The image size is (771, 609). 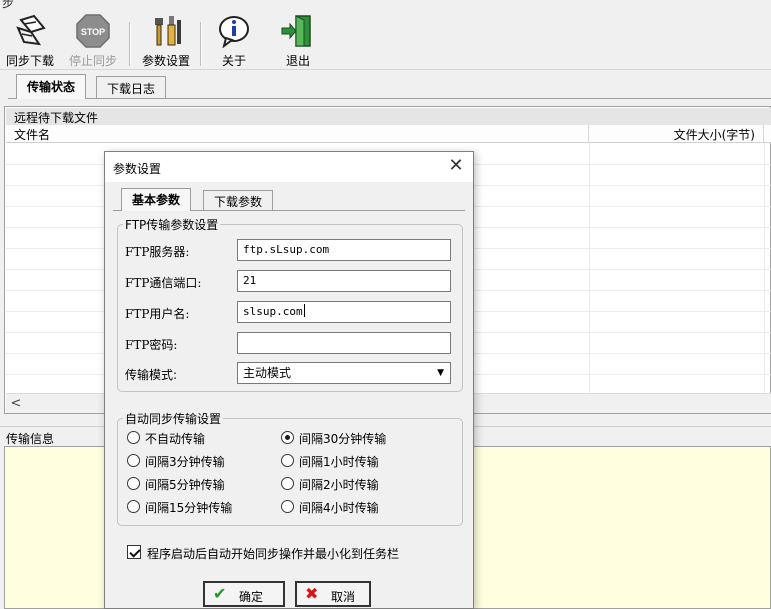 What do you see at coordinates (289, 167) in the screenshot?
I see `dialog-titlebar: 参数设置 ✕` at bounding box center [289, 167].